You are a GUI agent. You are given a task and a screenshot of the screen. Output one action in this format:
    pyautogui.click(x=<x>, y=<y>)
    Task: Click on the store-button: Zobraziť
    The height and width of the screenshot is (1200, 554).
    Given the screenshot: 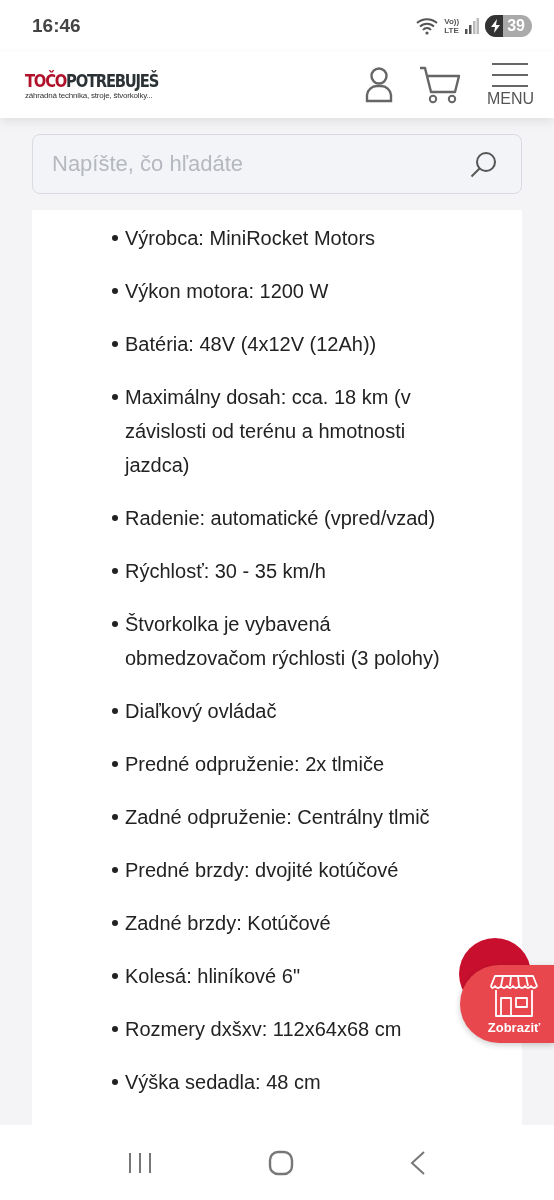 What is the action you would take?
    pyautogui.click(x=507, y=1004)
    